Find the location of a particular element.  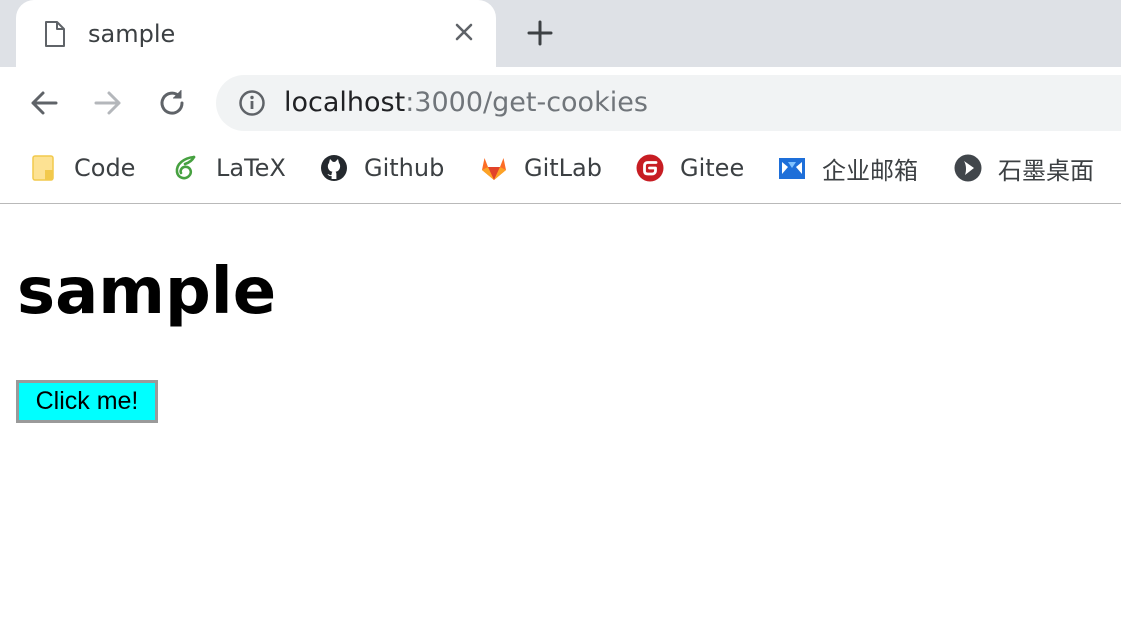

bookmark-label: Code is located at coordinates (105, 168).